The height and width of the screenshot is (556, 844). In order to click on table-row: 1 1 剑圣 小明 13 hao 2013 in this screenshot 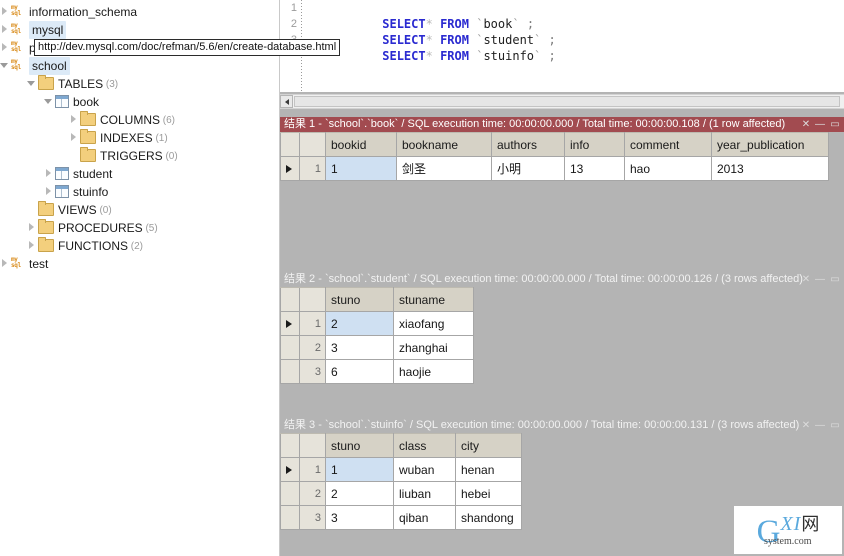, I will do `click(554, 168)`.